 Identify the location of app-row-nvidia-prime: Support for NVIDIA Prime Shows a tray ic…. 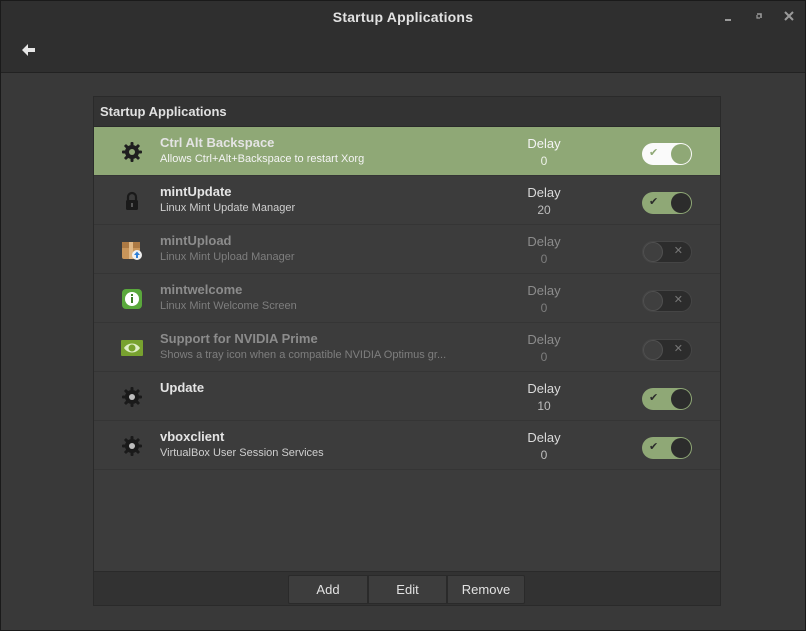
(407, 347).